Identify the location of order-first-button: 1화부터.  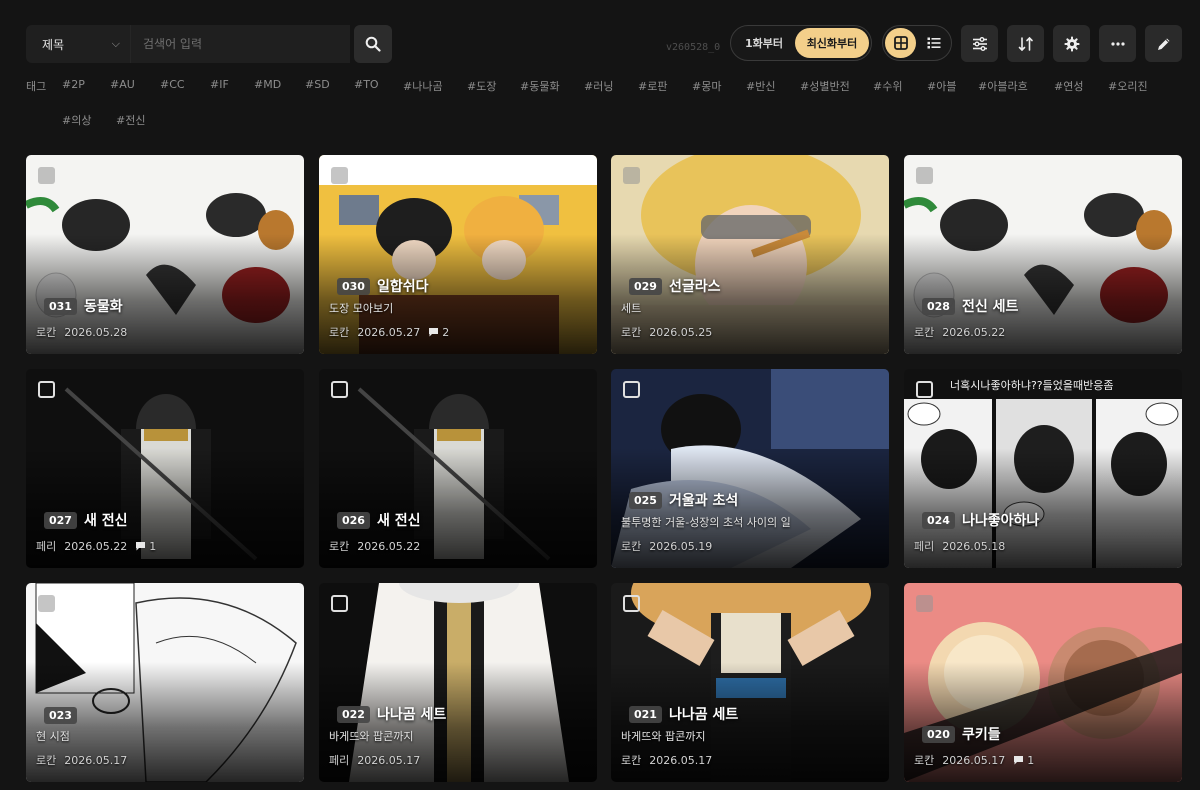
(764, 43).